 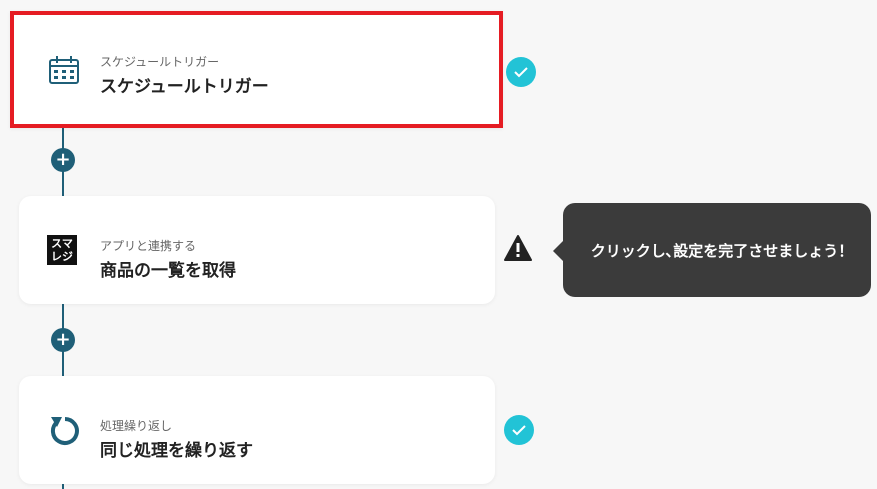 I want to click on step-subtitle: 処理繰り返し, so click(x=136, y=426).